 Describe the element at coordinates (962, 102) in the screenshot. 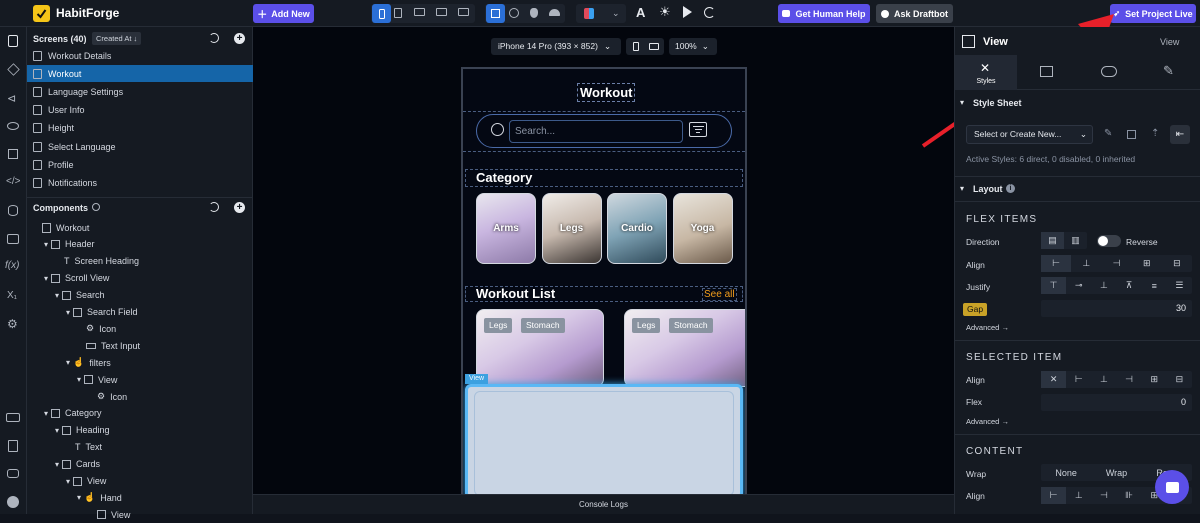

I see `stylesheet-chevron-icon: ▾` at that location.